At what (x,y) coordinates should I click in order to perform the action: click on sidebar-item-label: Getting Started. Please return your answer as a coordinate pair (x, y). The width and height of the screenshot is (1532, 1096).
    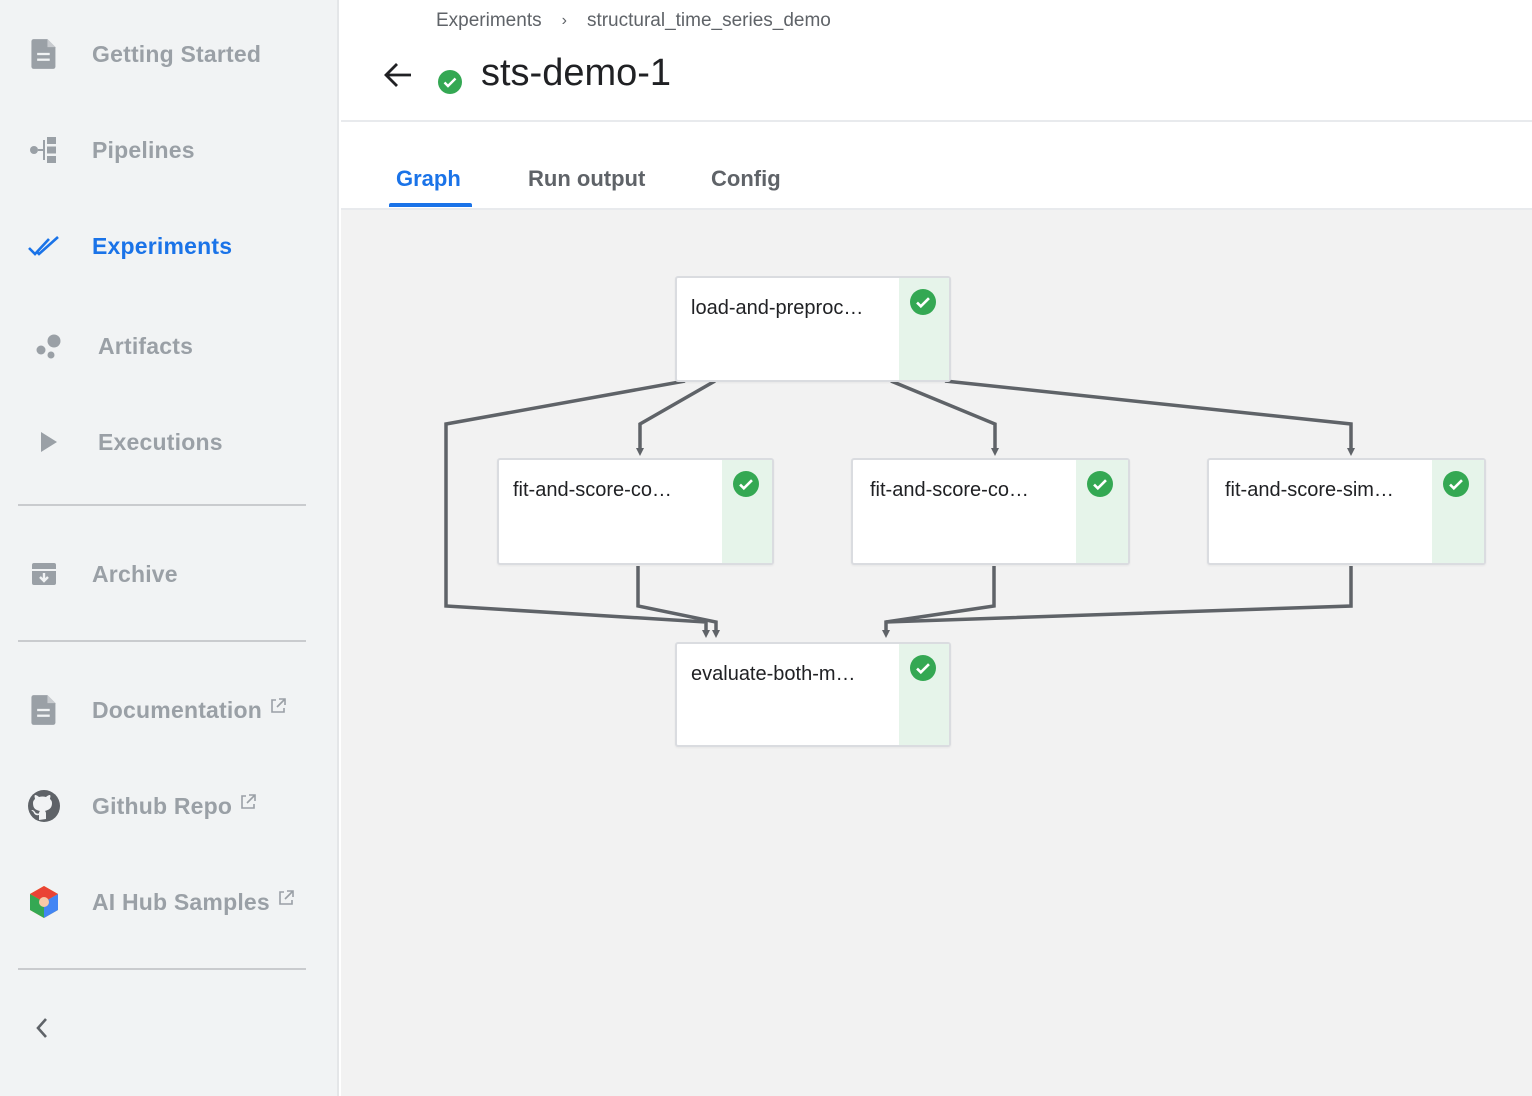
    Looking at the image, I should click on (177, 53).